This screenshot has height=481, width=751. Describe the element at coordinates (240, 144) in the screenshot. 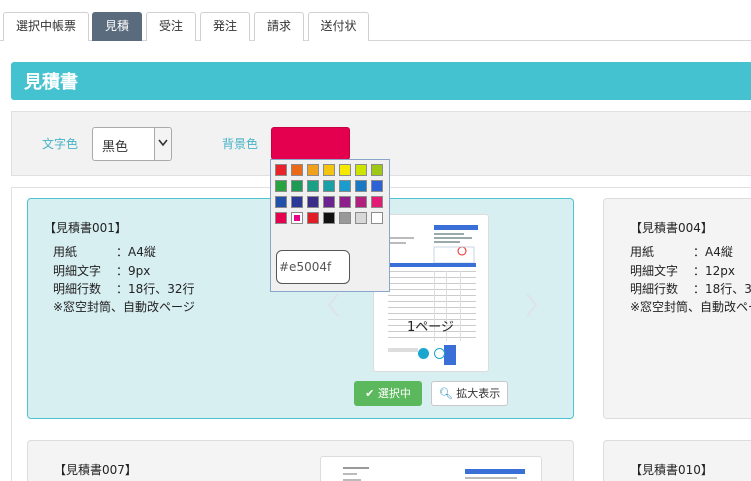

I see `background-color-label: 背景色` at that location.